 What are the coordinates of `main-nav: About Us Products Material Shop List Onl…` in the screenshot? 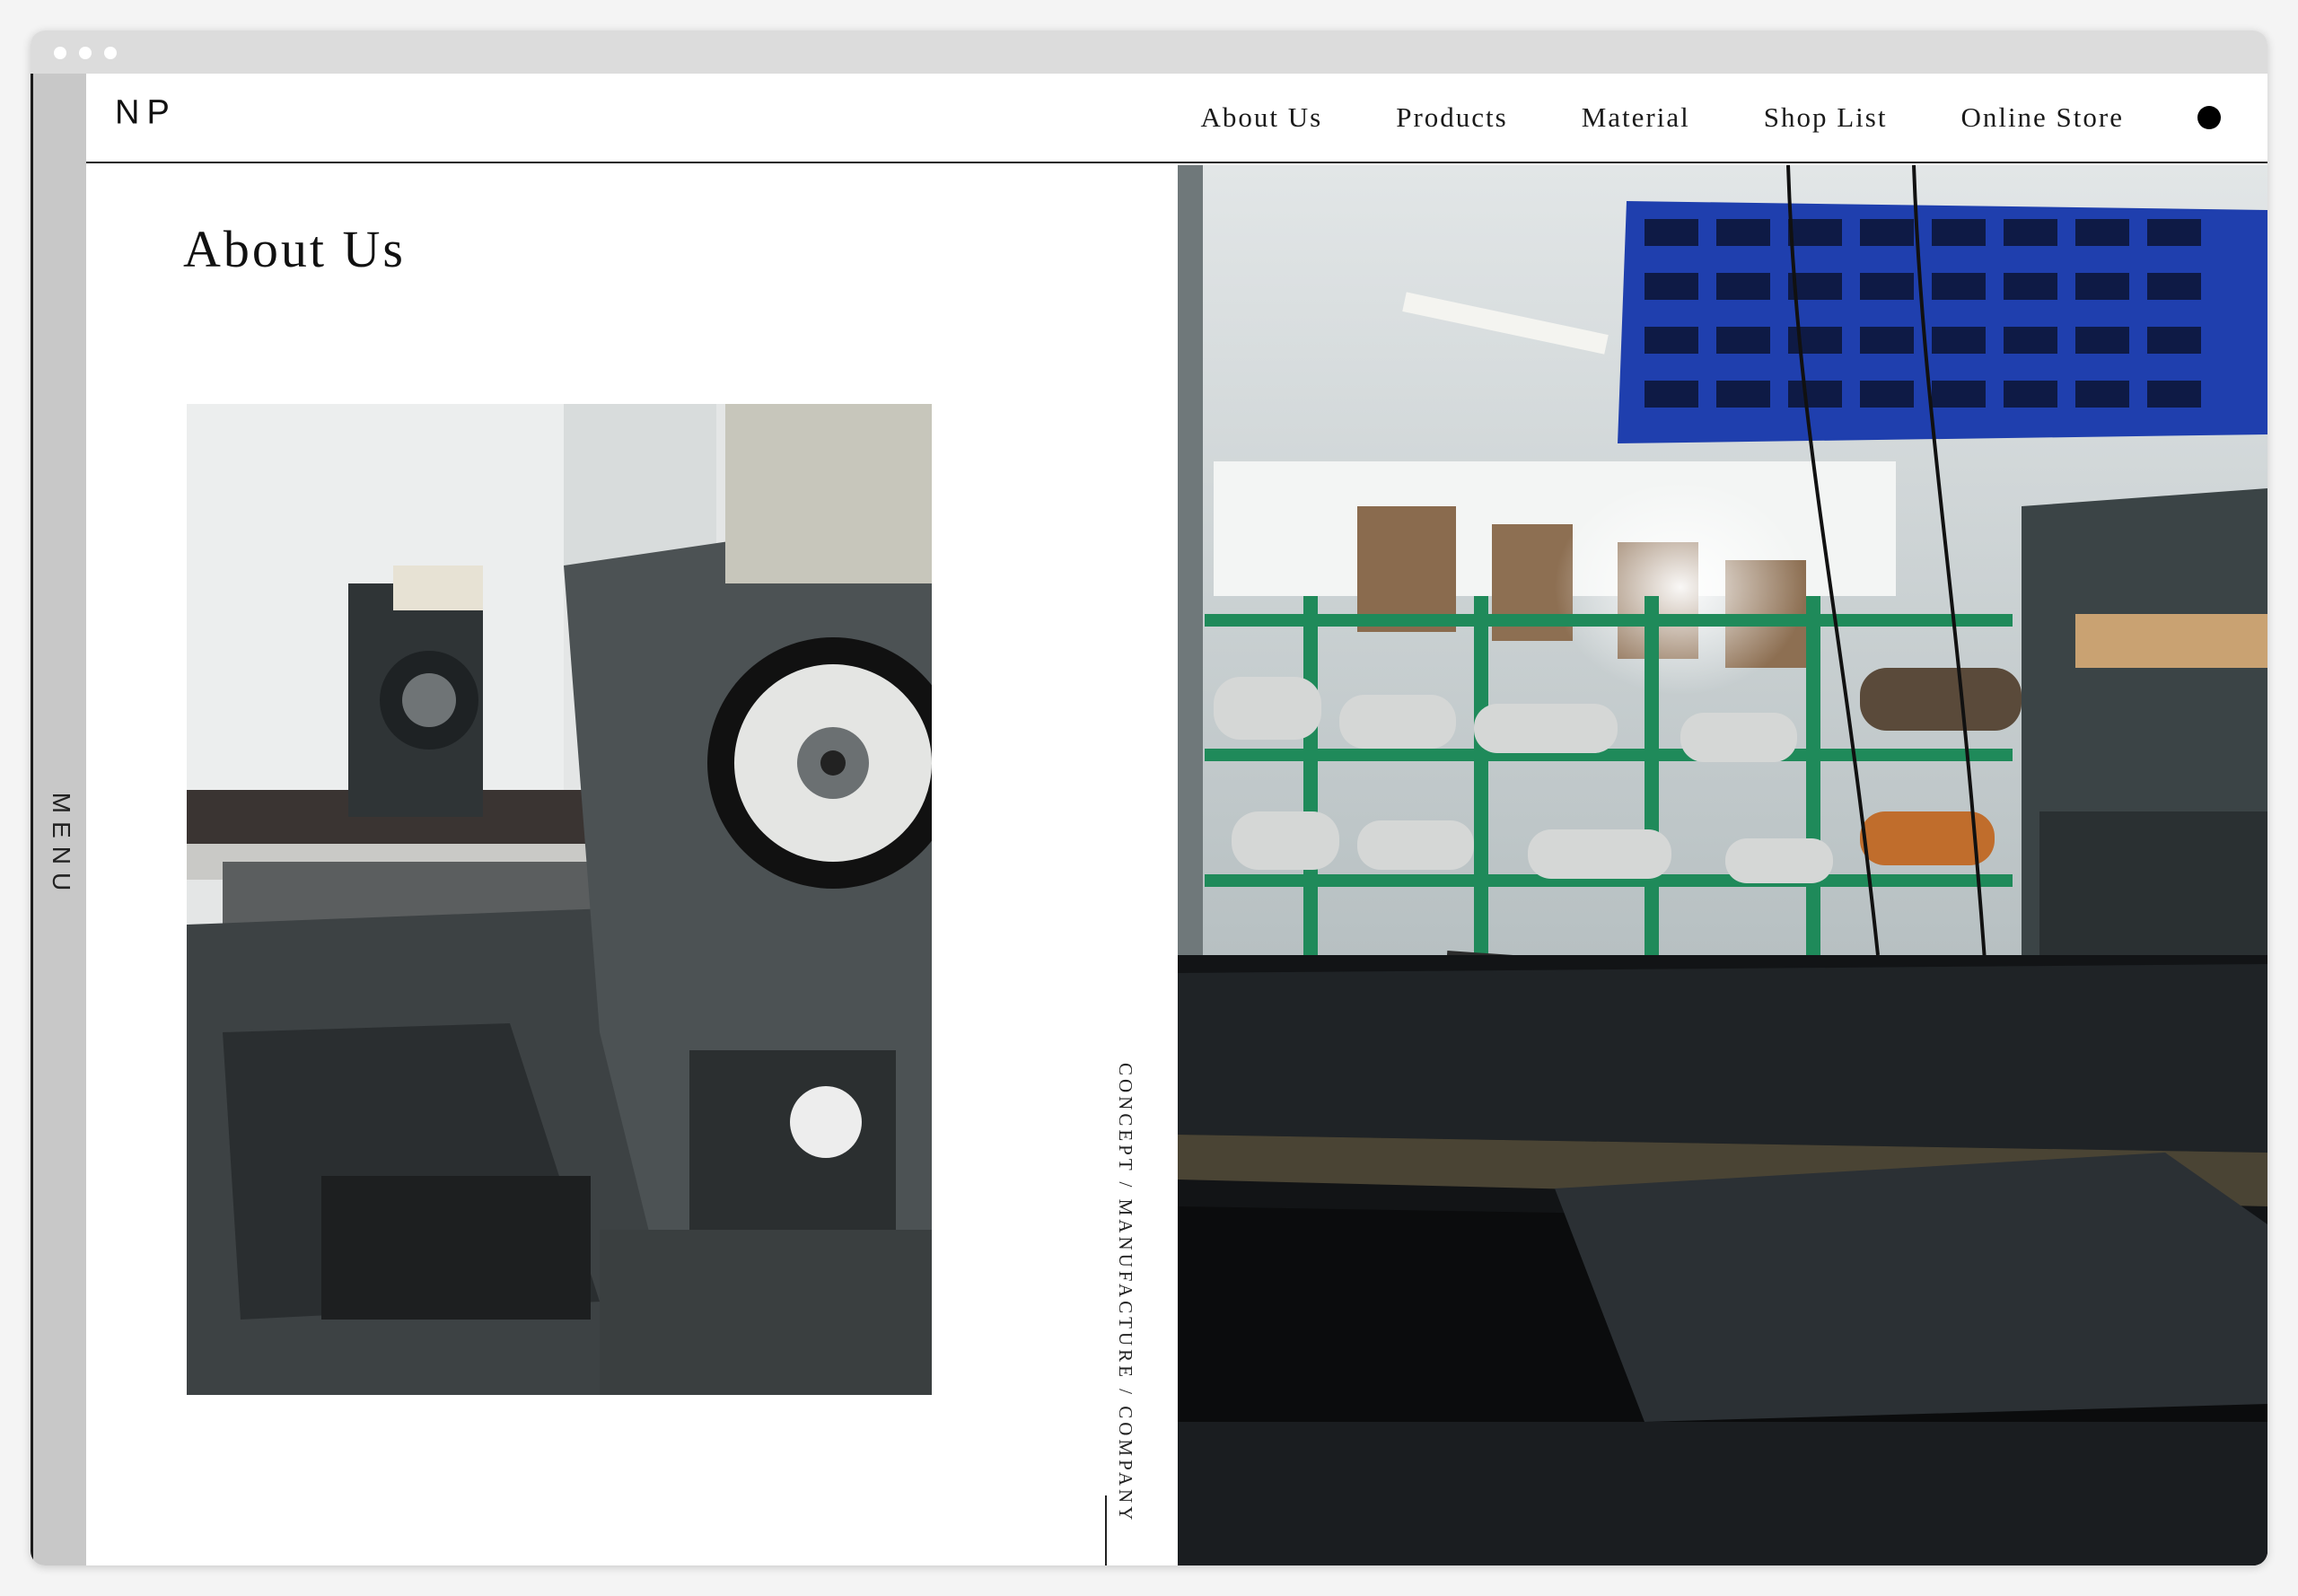 It's located at (1697, 118).